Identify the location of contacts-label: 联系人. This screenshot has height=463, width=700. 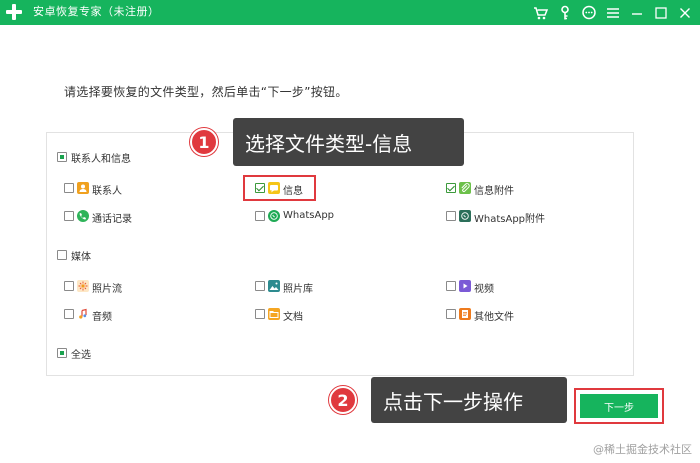
(107, 191).